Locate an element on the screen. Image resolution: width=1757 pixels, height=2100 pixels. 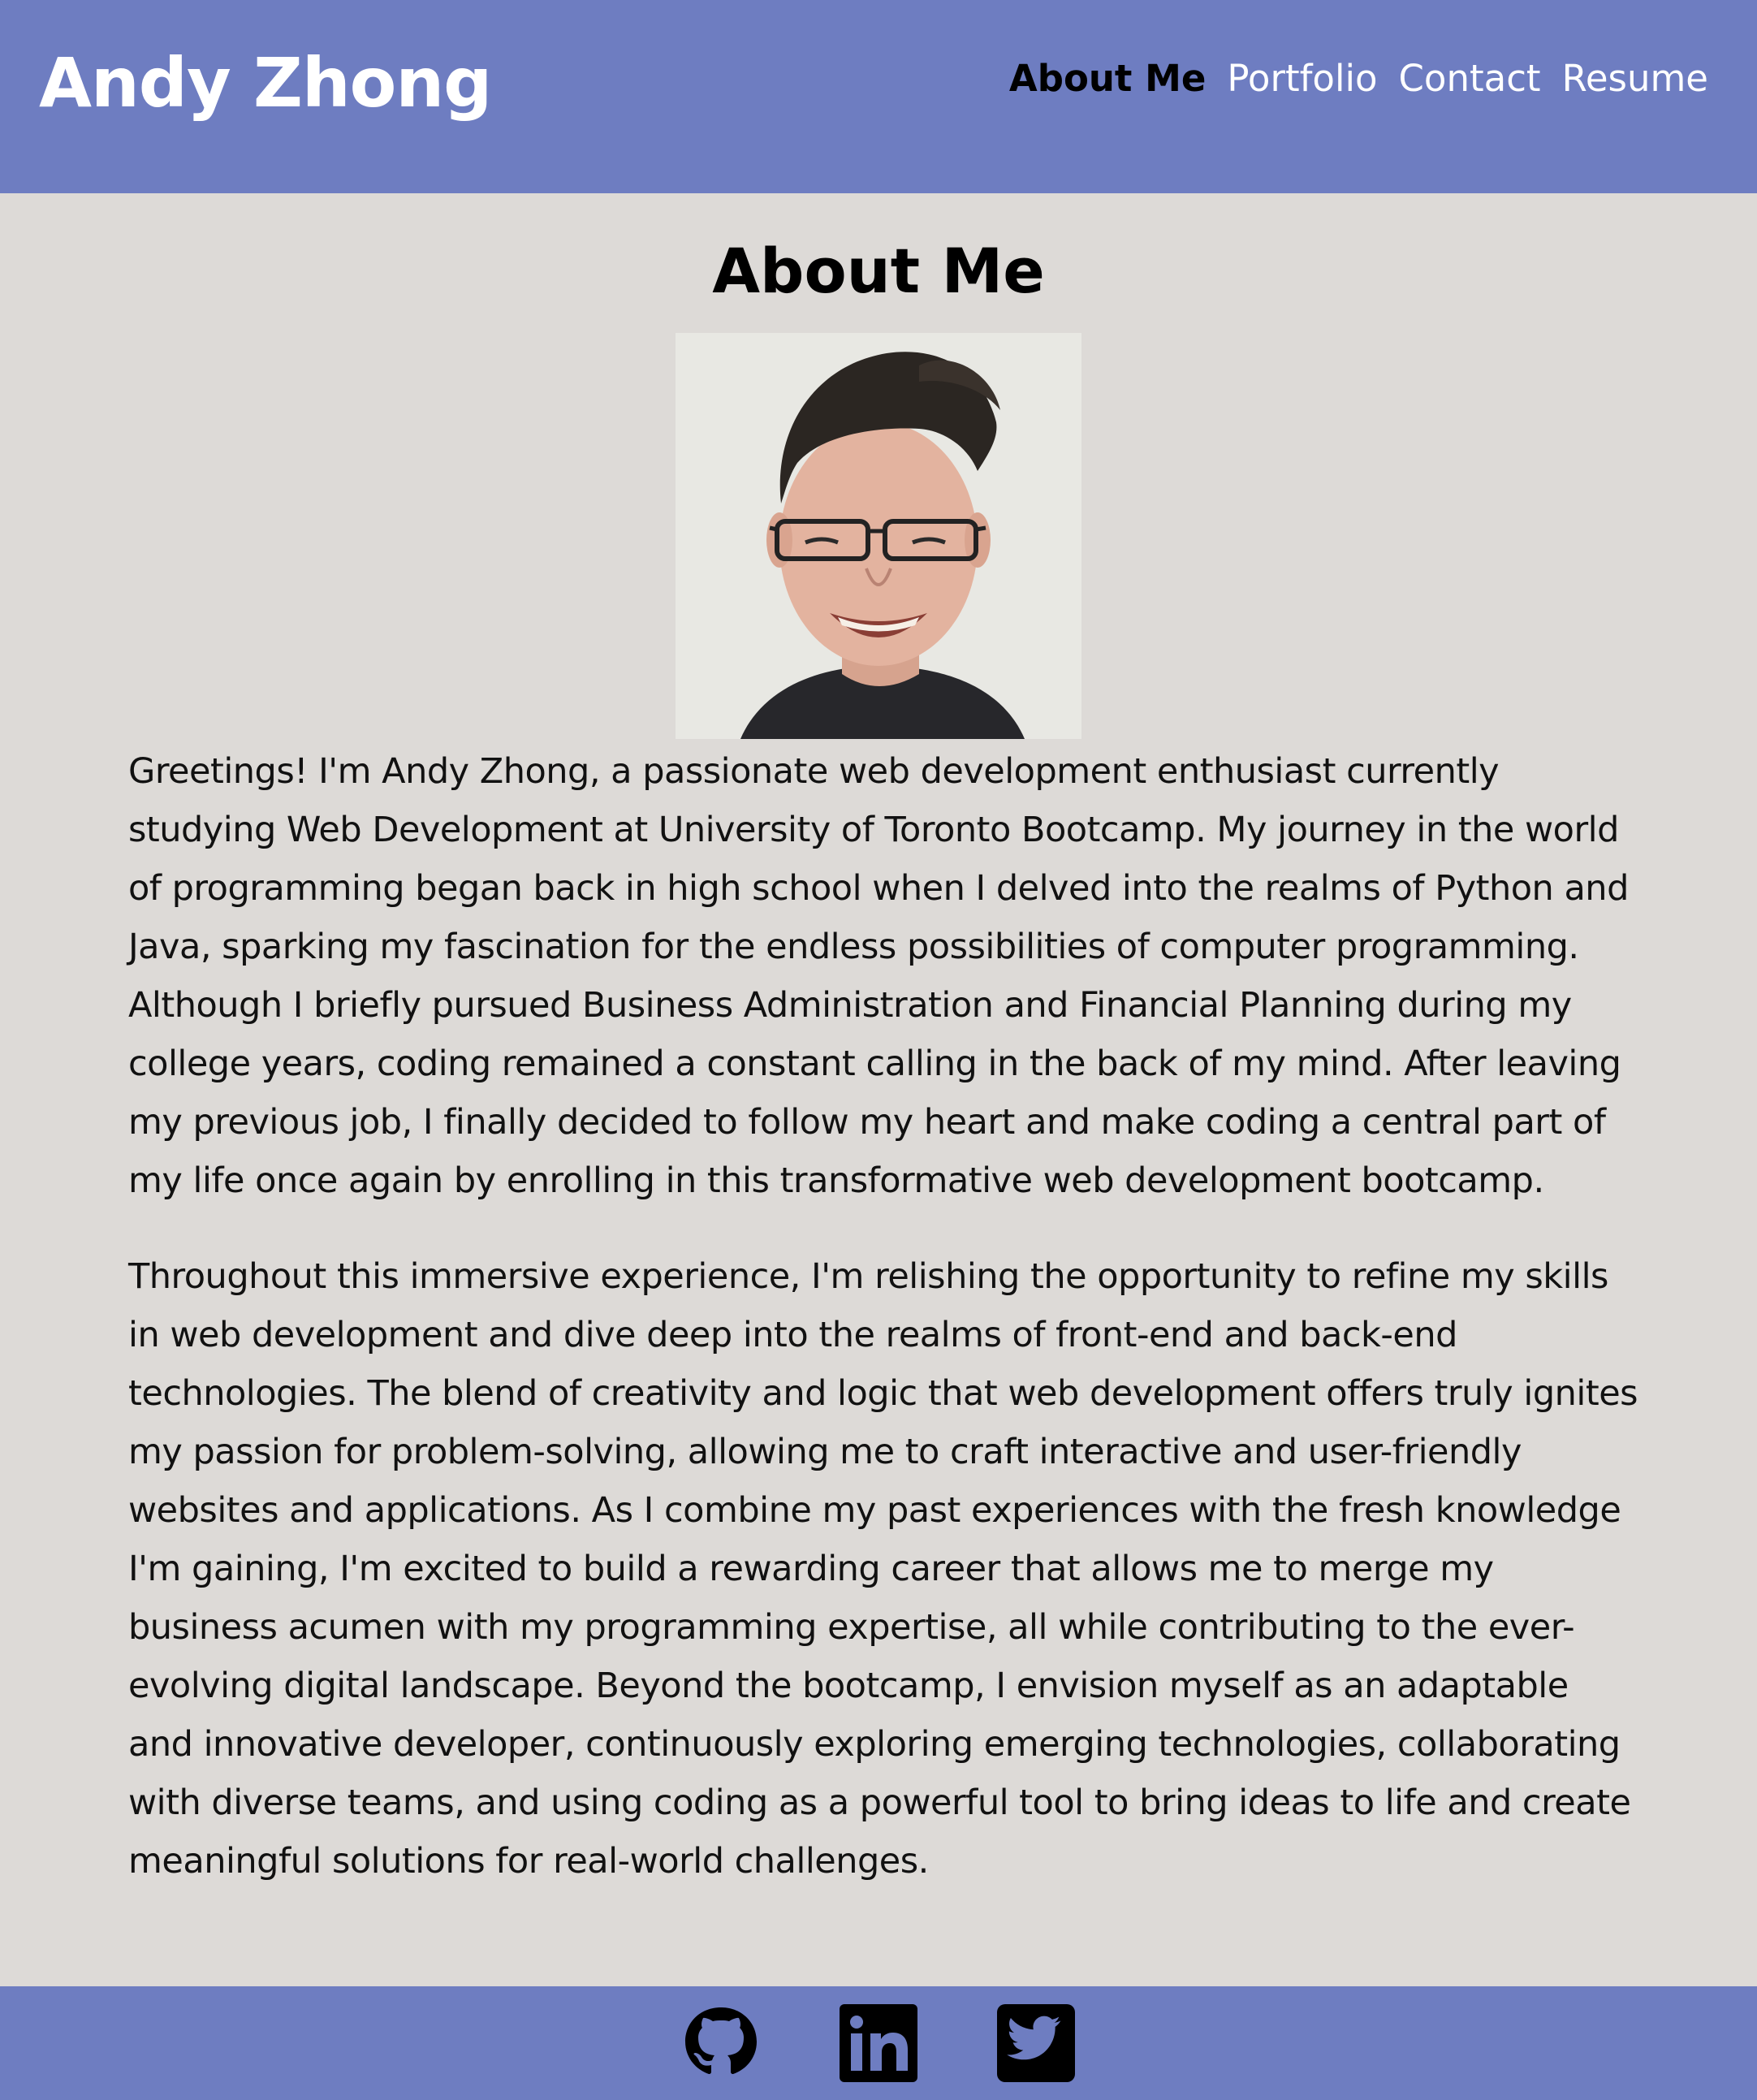
profile-photo is located at coordinates (878, 536).